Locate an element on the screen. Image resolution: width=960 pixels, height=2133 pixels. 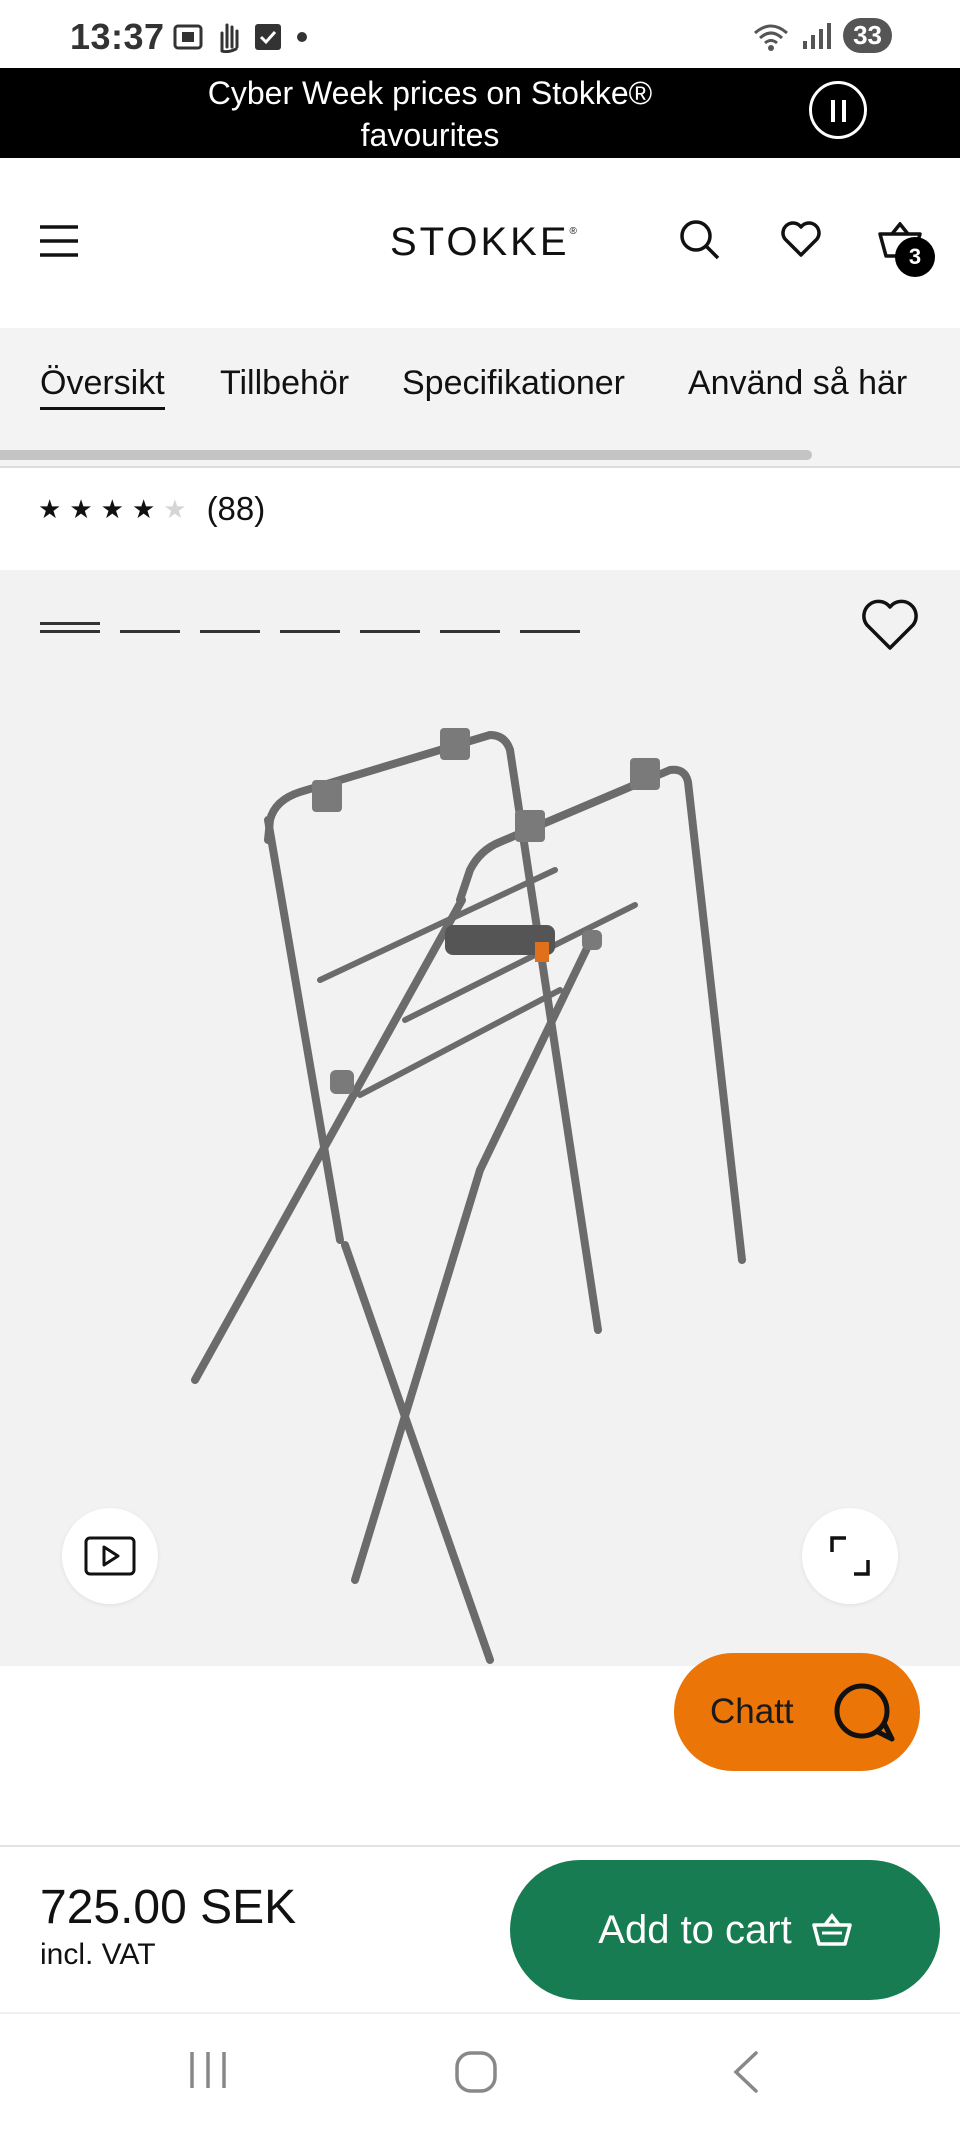
signal-icon is located at coordinates (817, 35).